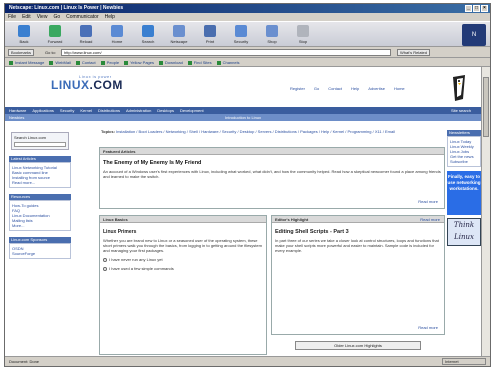 This screenshot has width=496, height=372. What do you see at coordinates (486, 107) in the screenshot?
I see `scrollbar-thumb` at bounding box center [486, 107].